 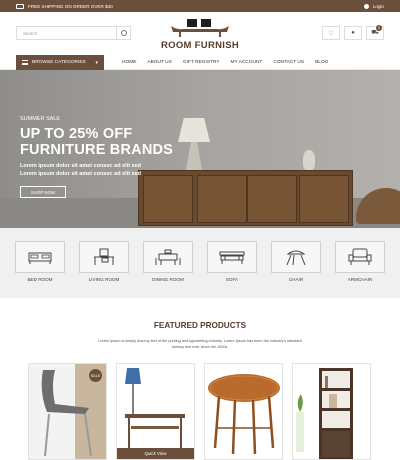 I want to click on hero-kicker: SUMMER SALE, so click(x=40, y=119).